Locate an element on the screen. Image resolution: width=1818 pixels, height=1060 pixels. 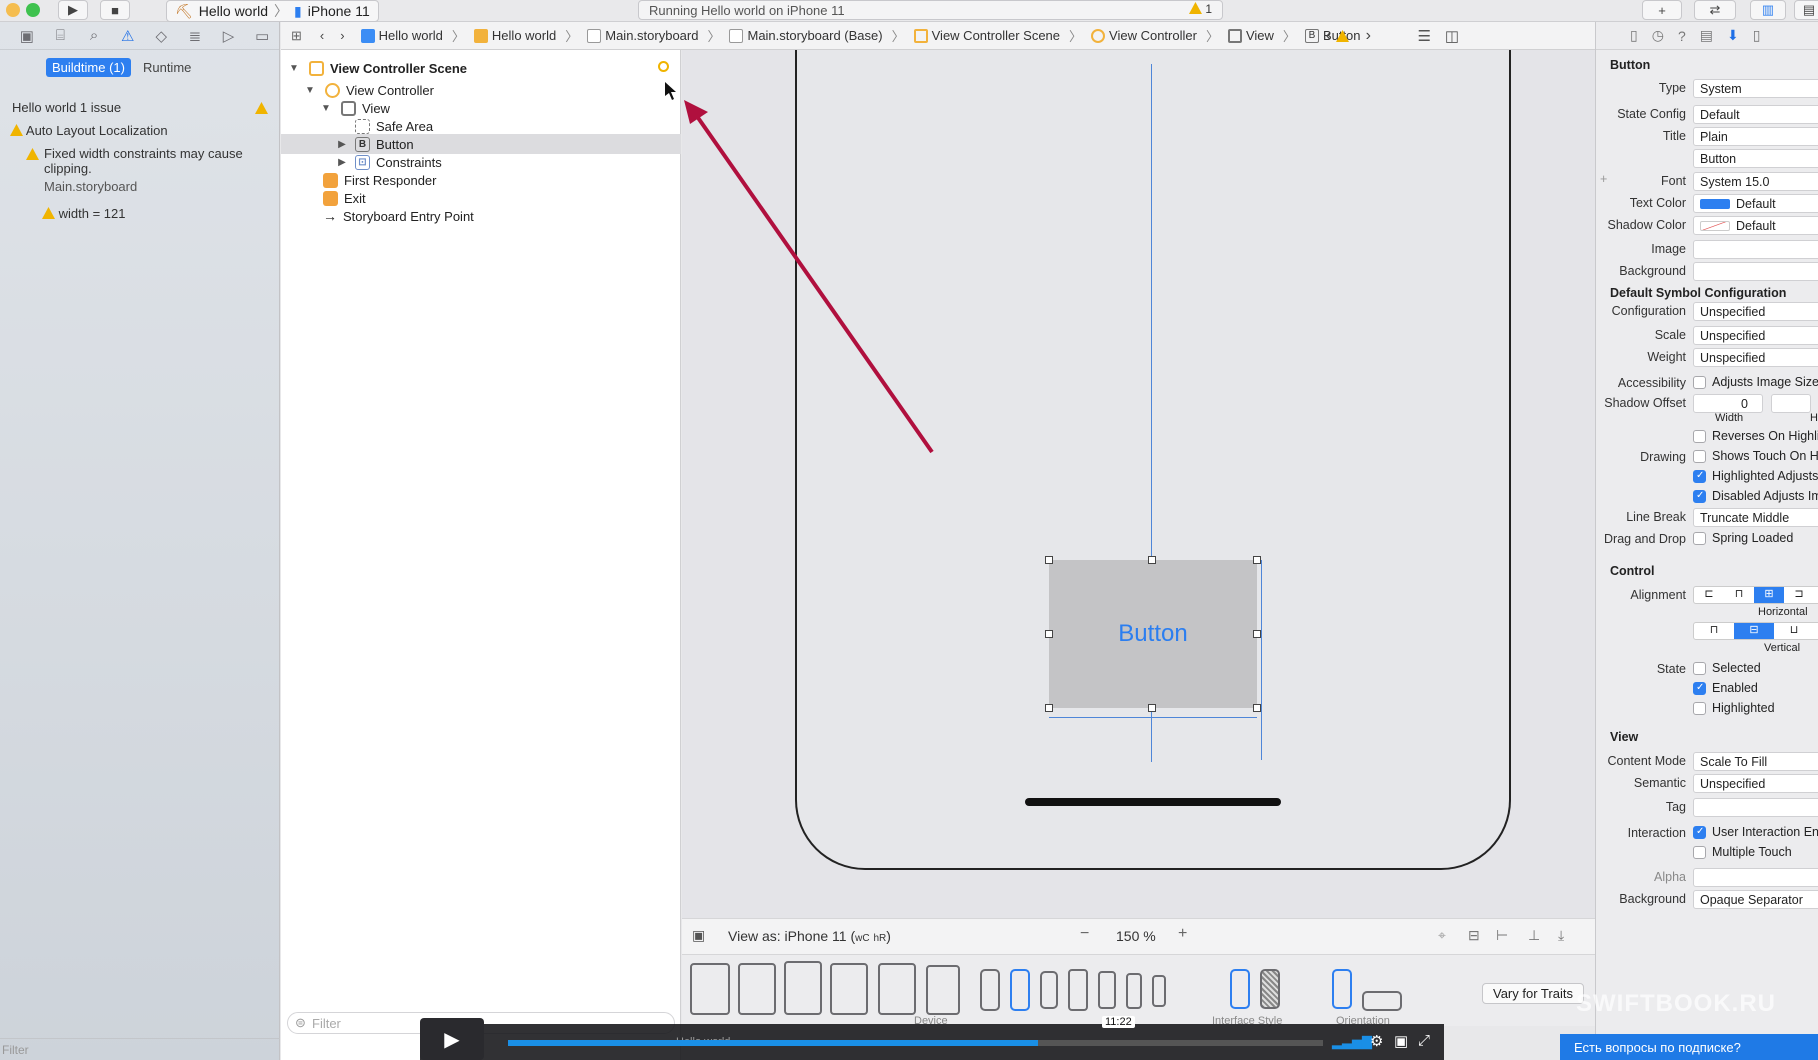
device-ipad-mini is located at coordinates (897, 989).